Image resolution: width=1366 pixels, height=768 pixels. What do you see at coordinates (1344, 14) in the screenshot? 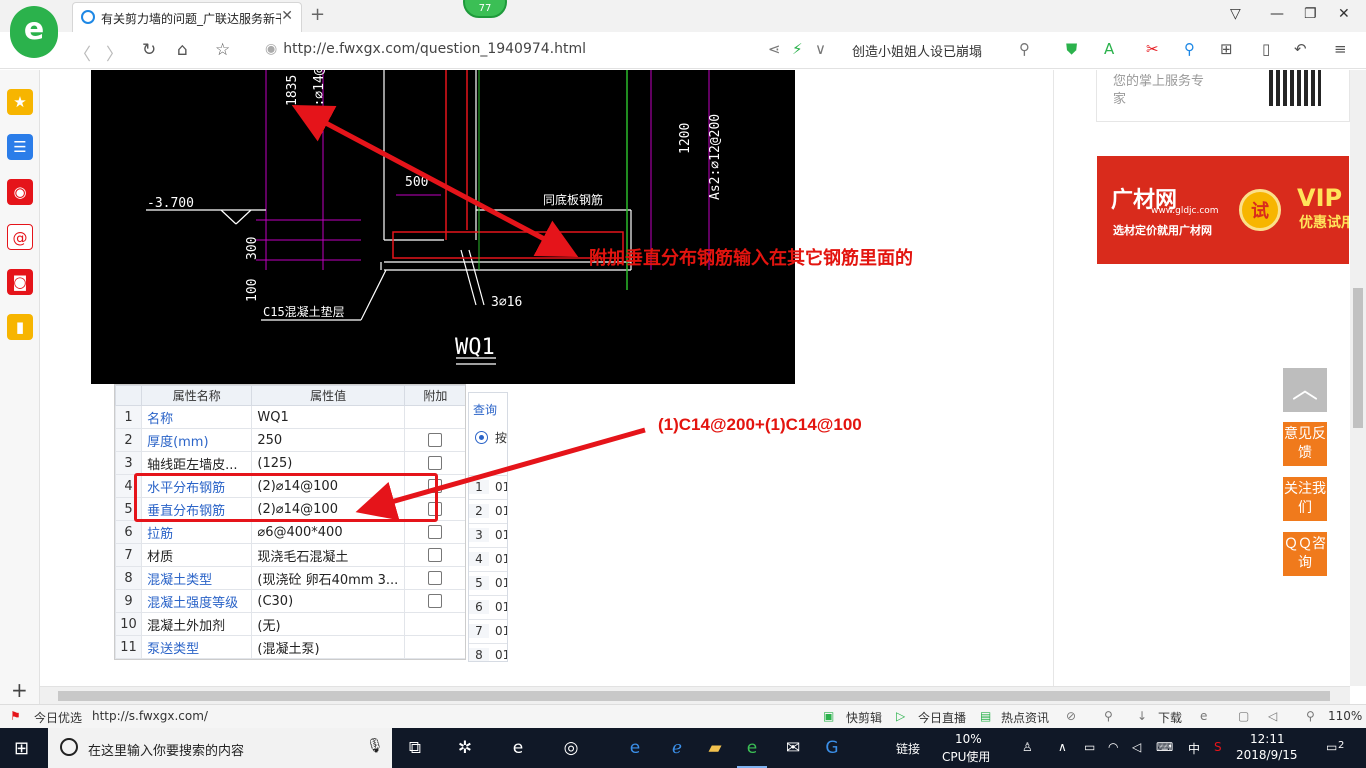
I see `close-window-icon: ✕` at bounding box center [1344, 14].